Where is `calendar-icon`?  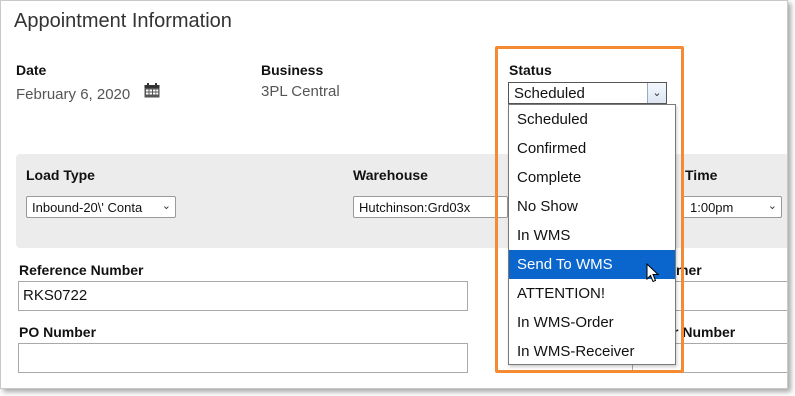 calendar-icon is located at coordinates (152, 90).